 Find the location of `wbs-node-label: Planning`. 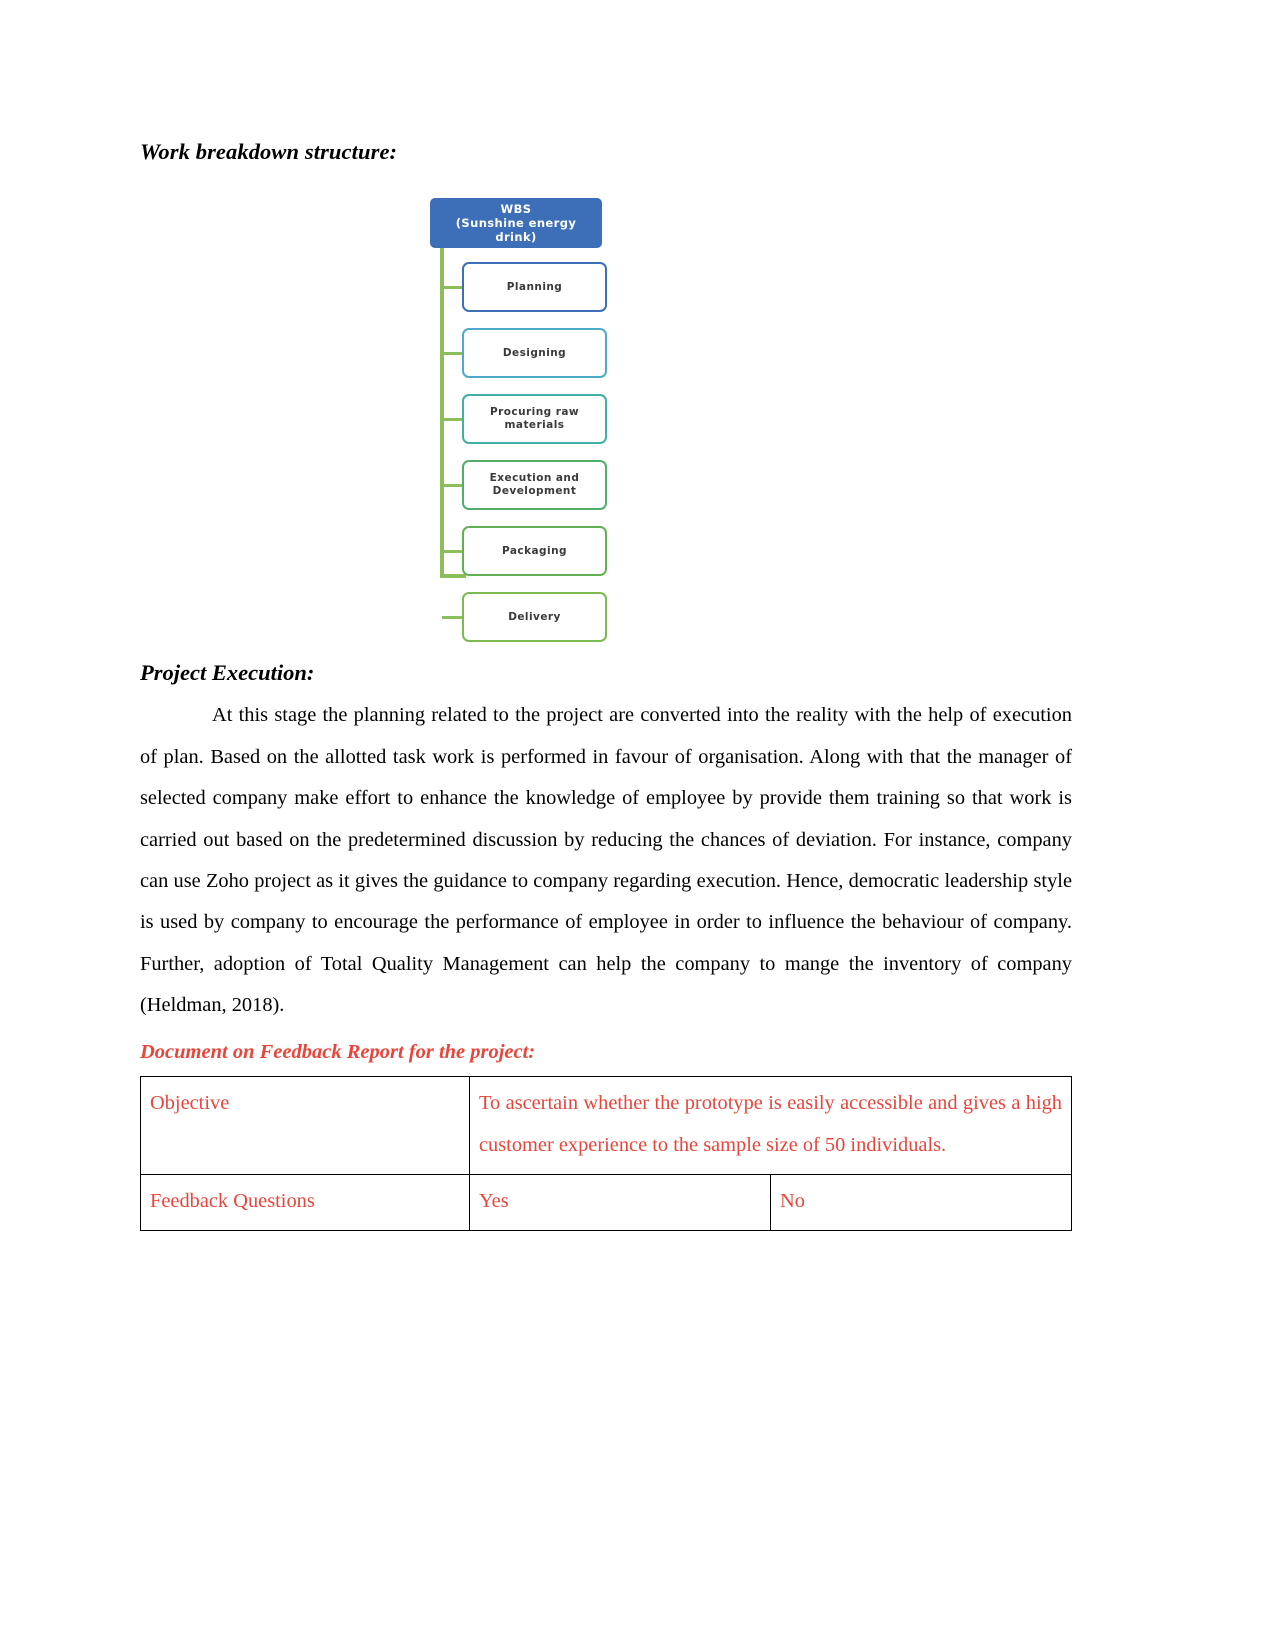

wbs-node-label: Planning is located at coordinates (534, 286).